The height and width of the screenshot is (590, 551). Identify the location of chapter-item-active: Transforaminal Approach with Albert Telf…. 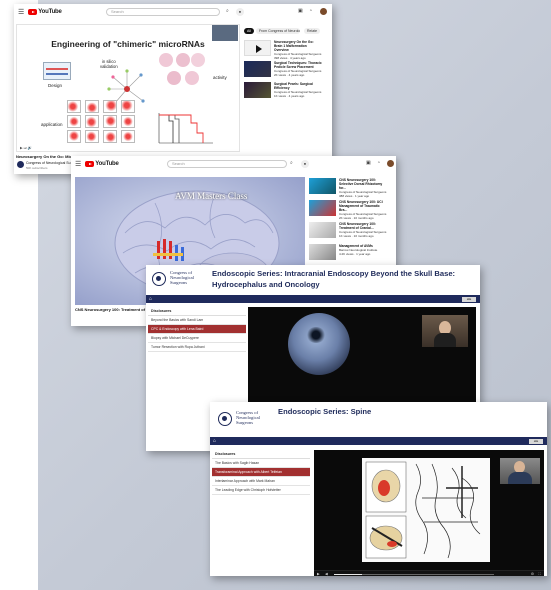
(261, 472).